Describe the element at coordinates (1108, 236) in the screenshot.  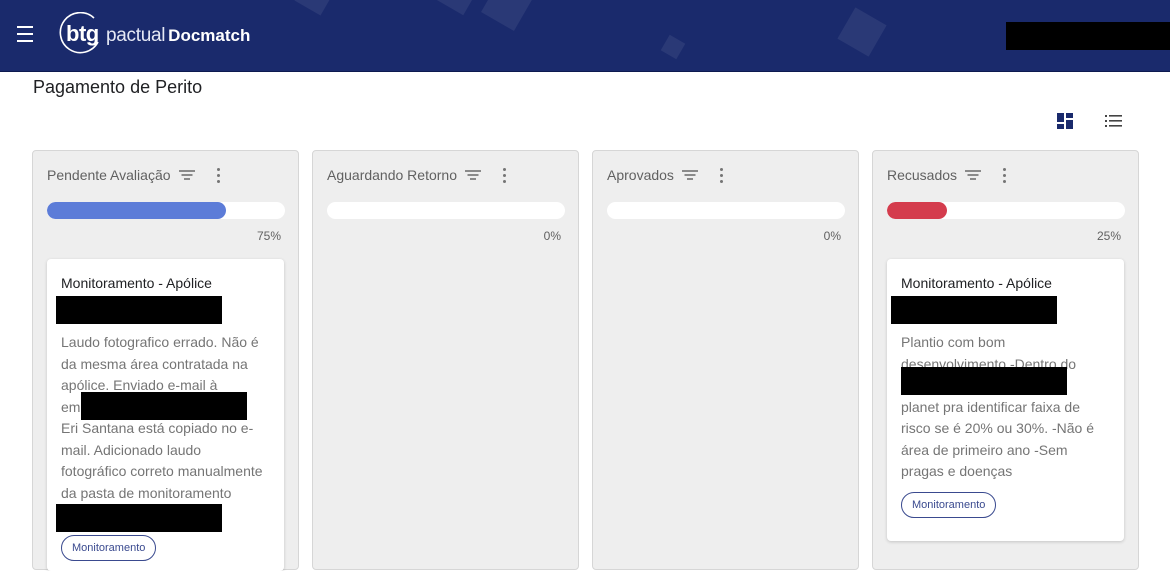
I see `progress-percentage: 25%` at that location.